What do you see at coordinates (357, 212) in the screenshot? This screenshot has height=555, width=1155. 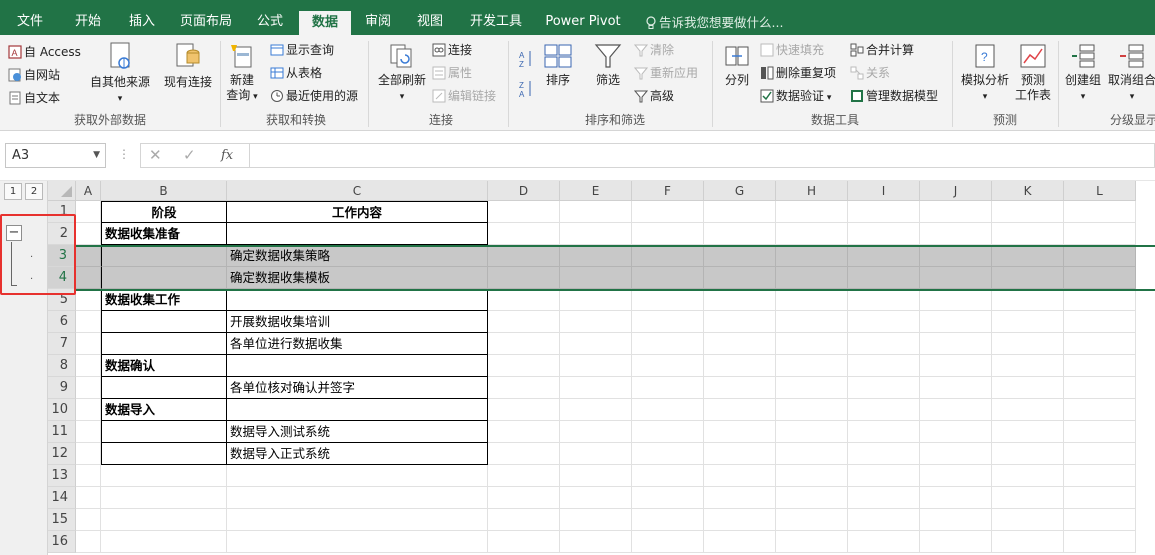 I see `cell-C1: 工作内容` at bounding box center [357, 212].